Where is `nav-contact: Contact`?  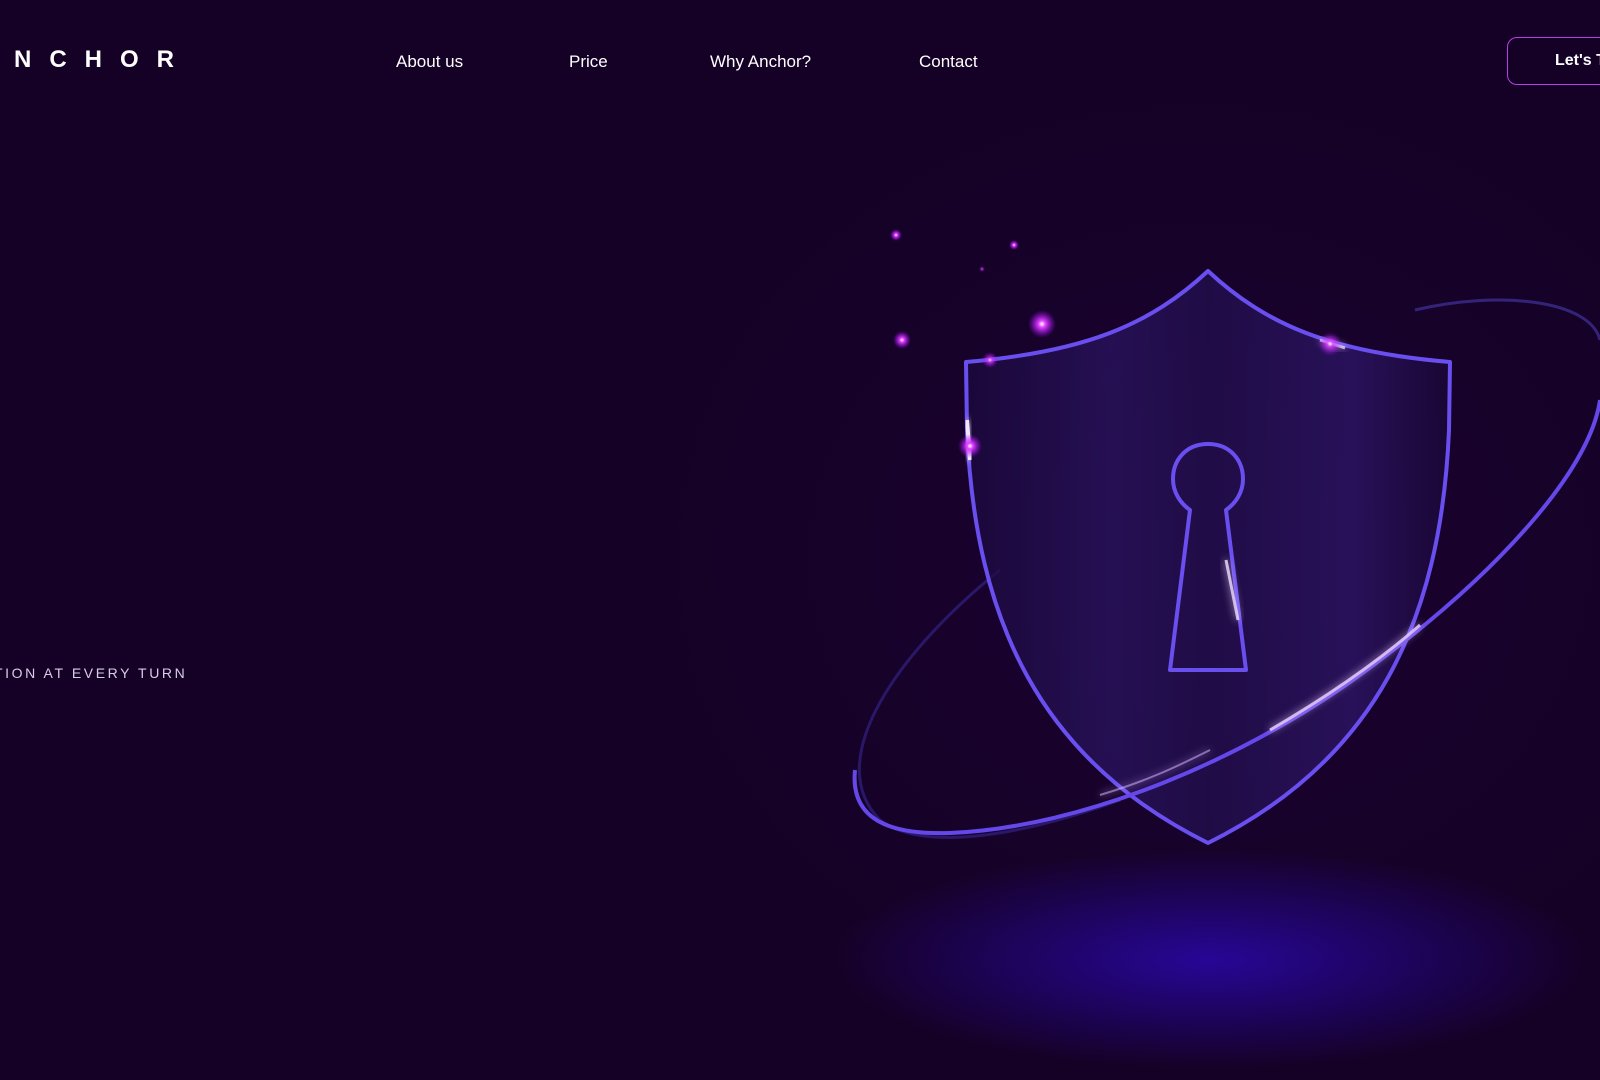
nav-contact: Contact is located at coordinates (948, 62).